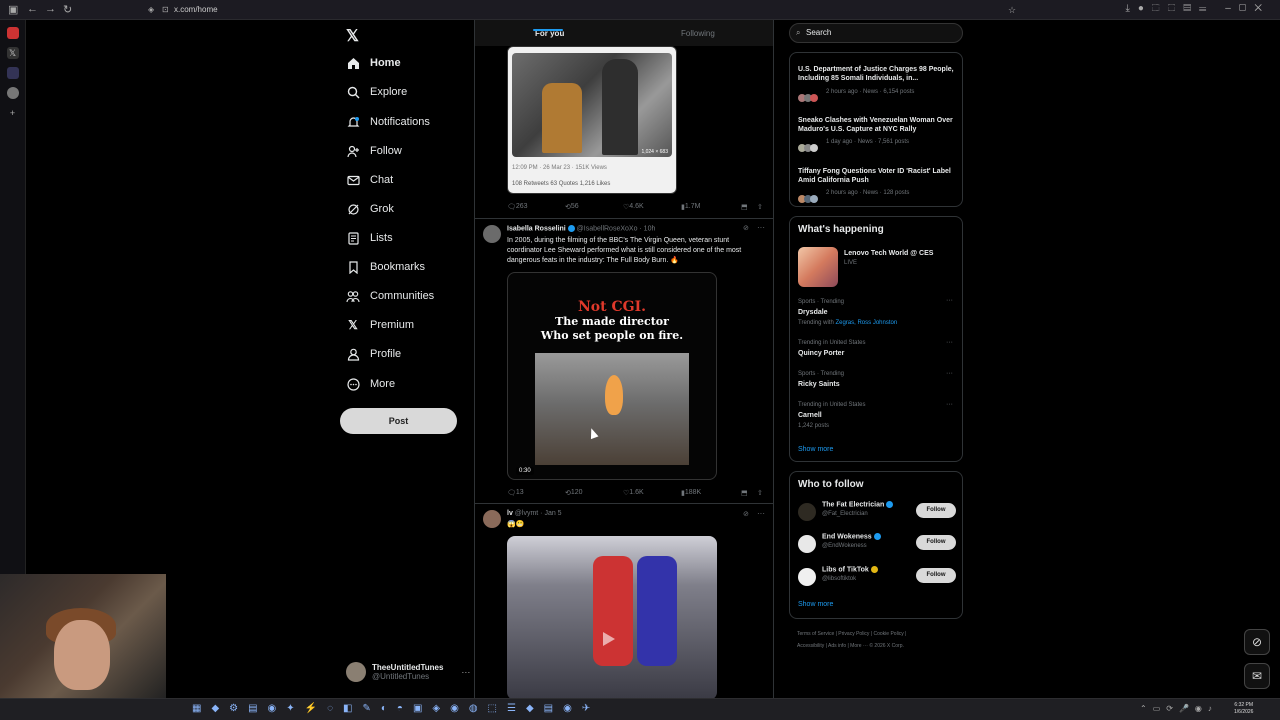 Image resolution: width=1280 pixels, height=720 pixels. I want to click on lock-icon: ⊡, so click(165, 10).